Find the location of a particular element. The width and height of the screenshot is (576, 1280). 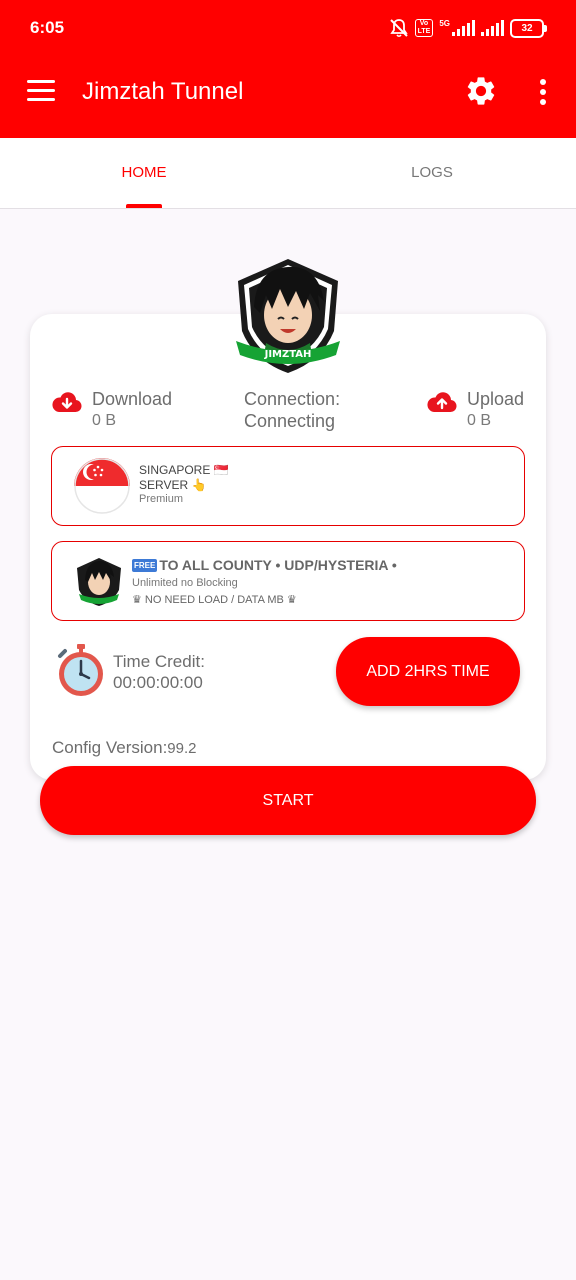

tab-home: HOME is located at coordinates (144, 173).